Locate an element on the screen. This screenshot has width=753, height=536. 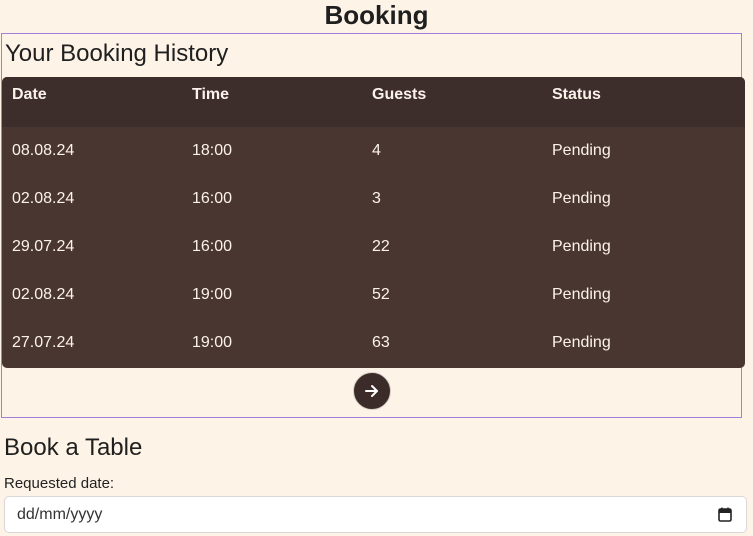
table-row: 27.07.24 19:00 63 Pending is located at coordinates (373, 343).